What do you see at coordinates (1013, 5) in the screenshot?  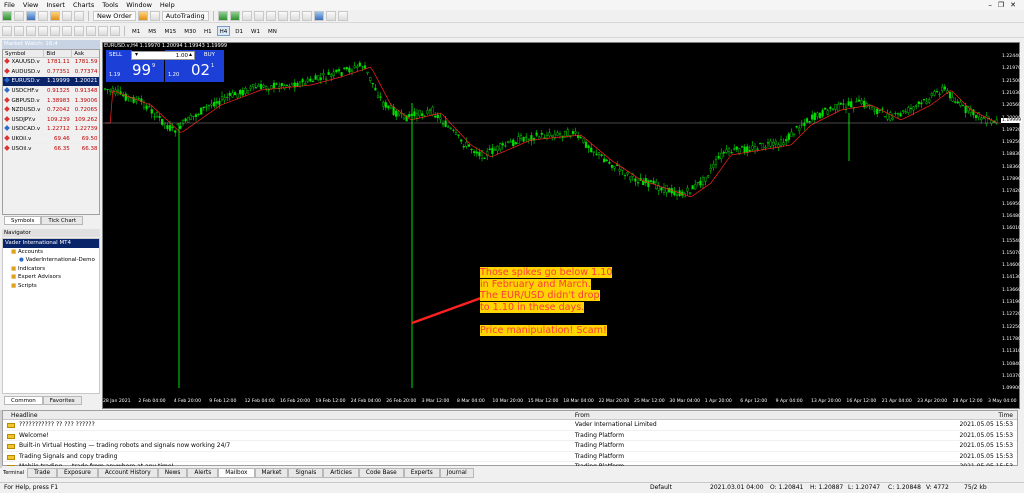 I see `close-icon: ✕` at bounding box center [1013, 5].